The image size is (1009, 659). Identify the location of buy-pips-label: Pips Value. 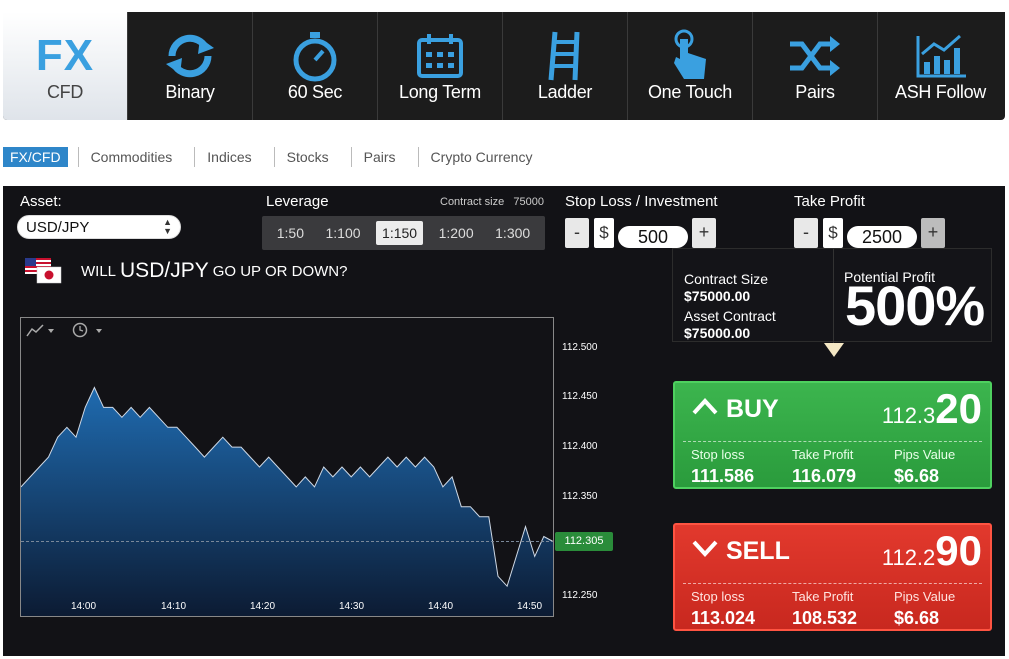
(925, 454).